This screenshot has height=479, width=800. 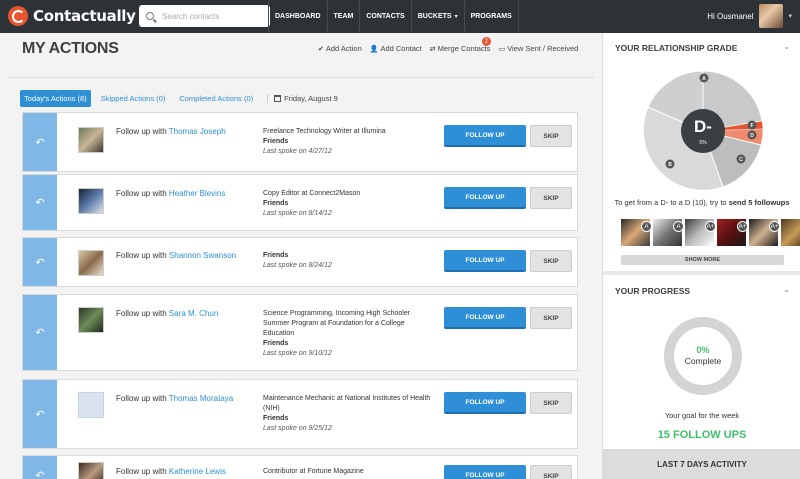 What do you see at coordinates (202, 255) in the screenshot?
I see `contact-name-link: Shannon Swanson` at bounding box center [202, 255].